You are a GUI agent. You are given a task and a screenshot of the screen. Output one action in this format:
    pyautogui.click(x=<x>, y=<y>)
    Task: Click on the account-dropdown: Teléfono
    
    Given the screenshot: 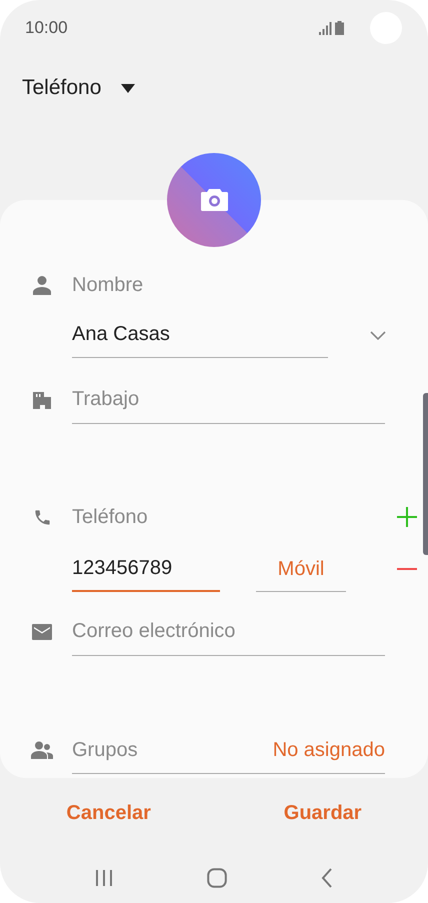 What is the action you would take?
    pyautogui.click(x=79, y=88)
    